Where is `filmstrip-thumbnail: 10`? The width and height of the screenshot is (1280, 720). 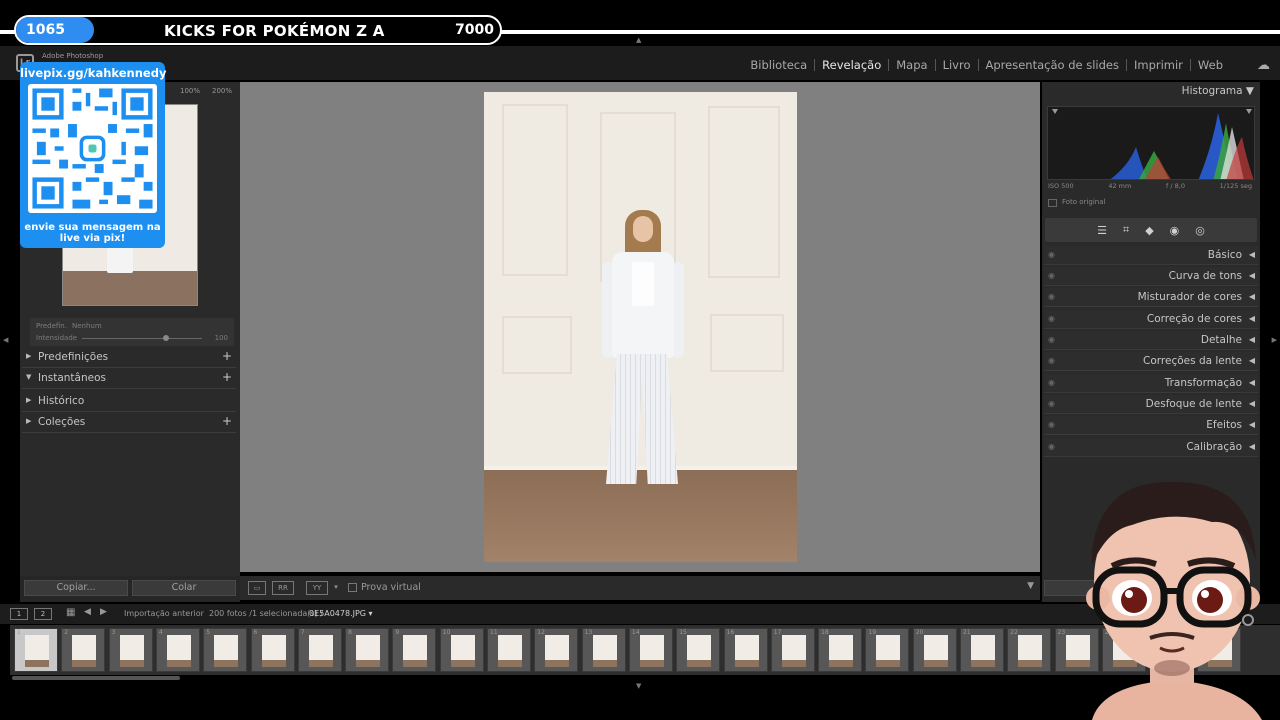
filmstrip-thumbnail: 10 is located at coordinates (461, 650).